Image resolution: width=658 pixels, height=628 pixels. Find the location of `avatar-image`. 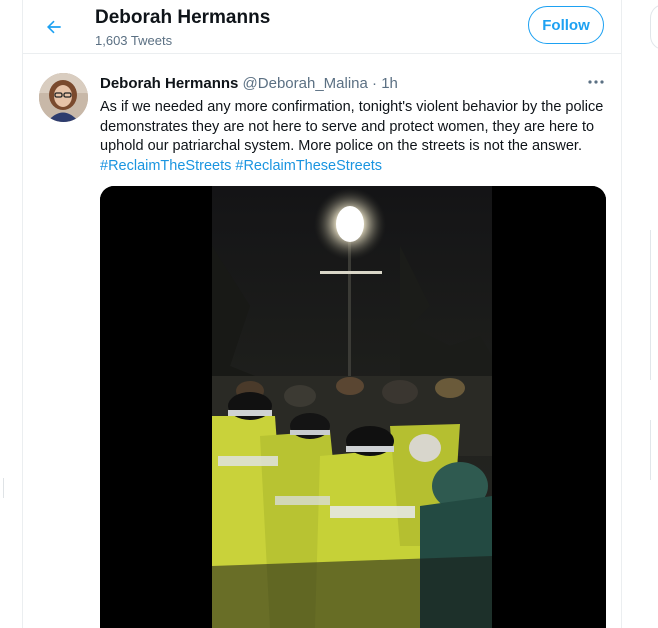

avatar-image is located at coordinates (63, 97).